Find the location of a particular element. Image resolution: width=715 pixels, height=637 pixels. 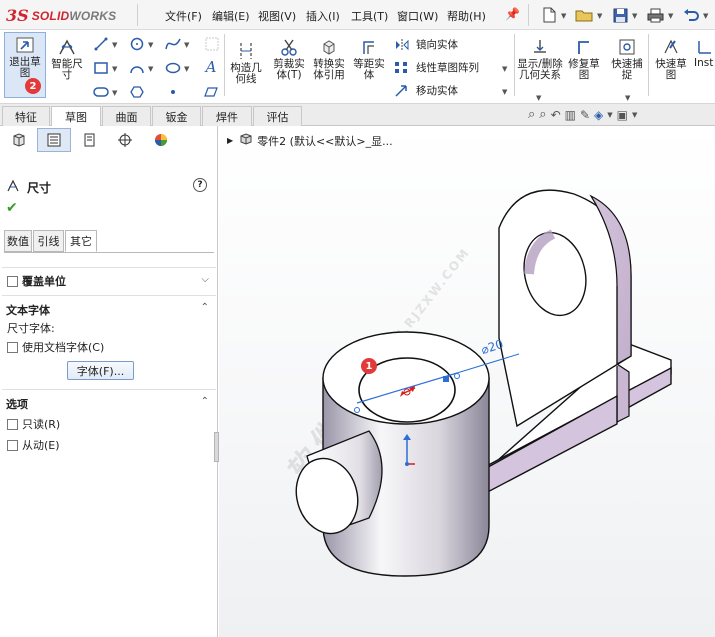

menu-help: 帮助(H) is located at coordinates (466, 16).